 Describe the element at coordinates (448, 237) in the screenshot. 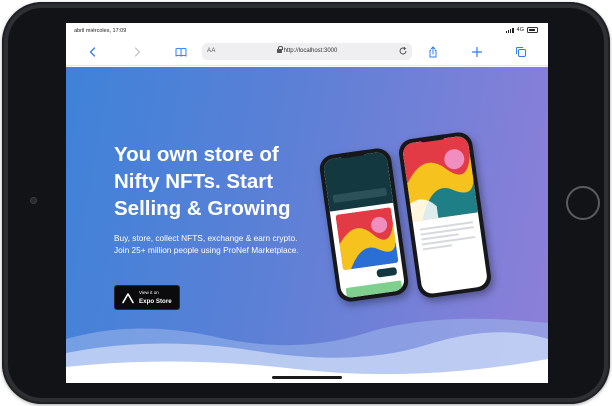

I see `nft-detail-text` at that location.